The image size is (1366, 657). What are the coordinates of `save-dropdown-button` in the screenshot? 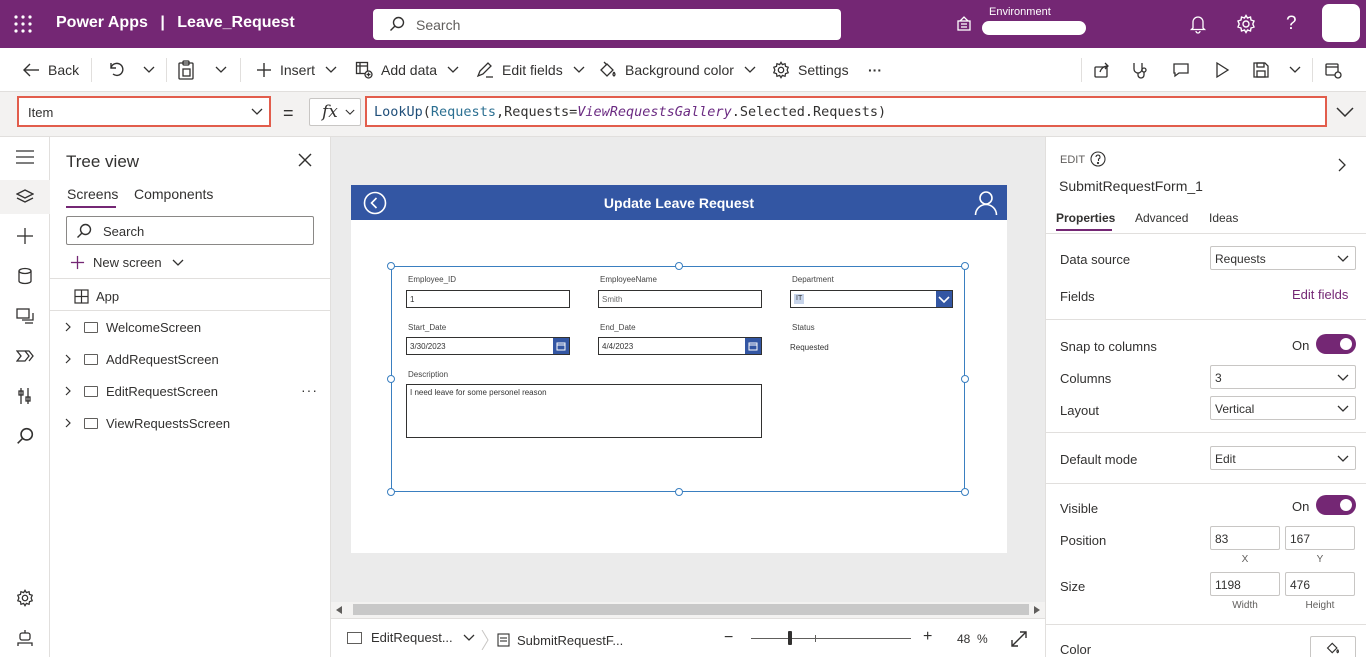 It's located at (1299, 70).